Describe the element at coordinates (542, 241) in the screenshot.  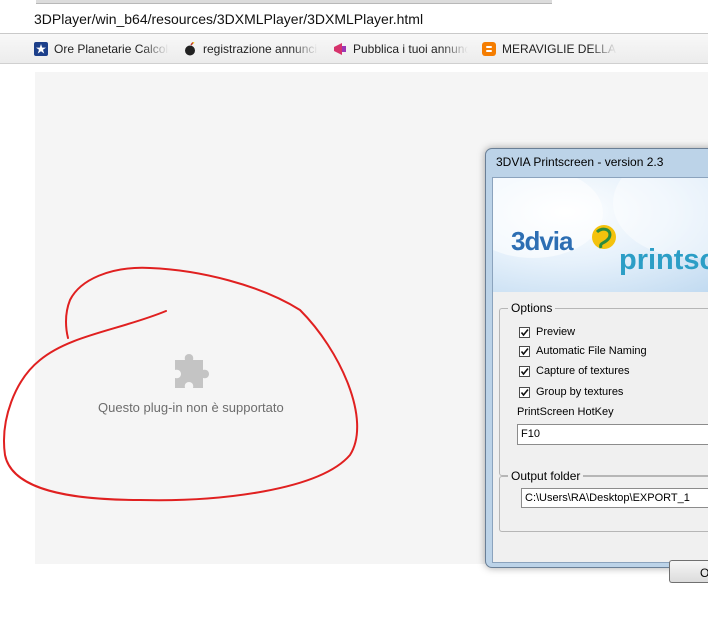
I see `logo-3dvia: 3dvia` at that location.